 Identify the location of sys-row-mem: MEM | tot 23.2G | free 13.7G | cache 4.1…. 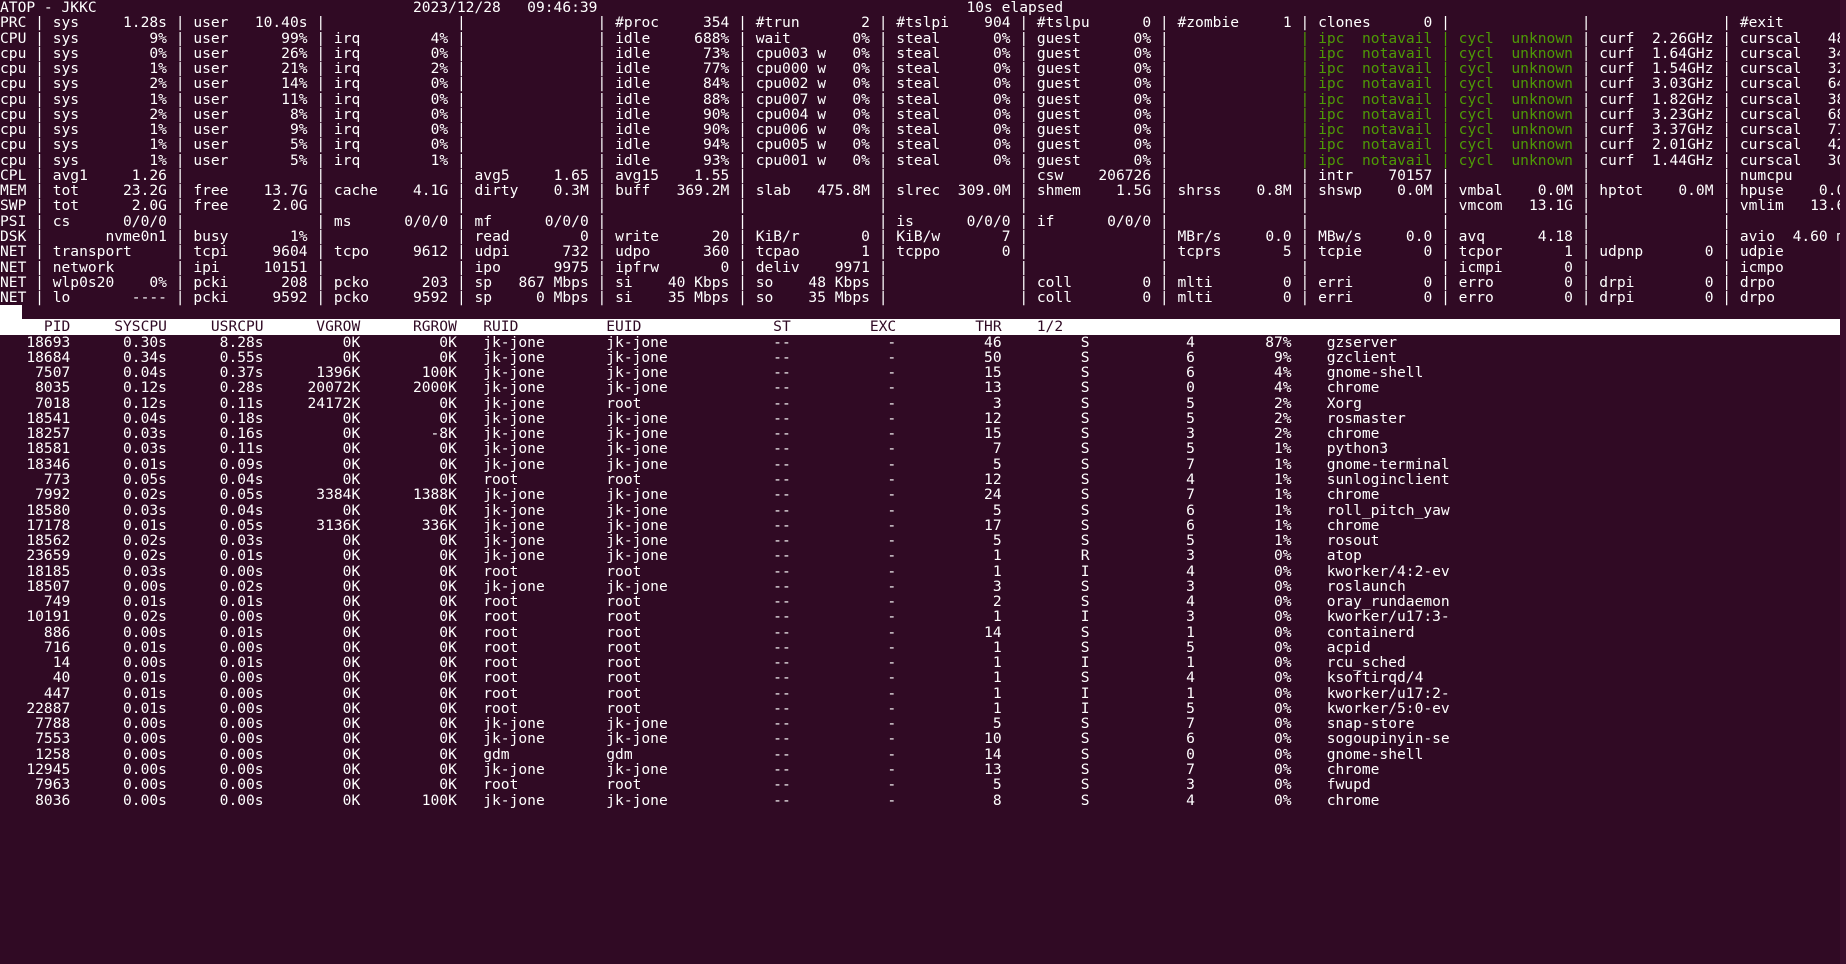
(923, 190).